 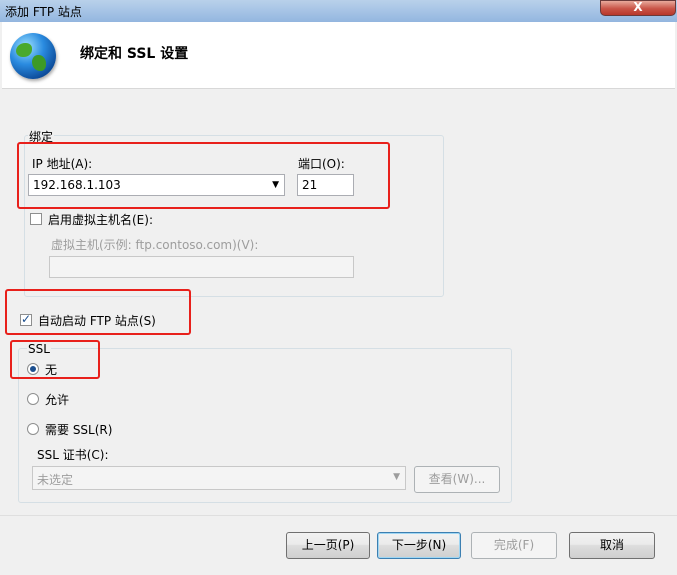 I want to click on finish-button: 完成(F), so click(x=514, y=545).